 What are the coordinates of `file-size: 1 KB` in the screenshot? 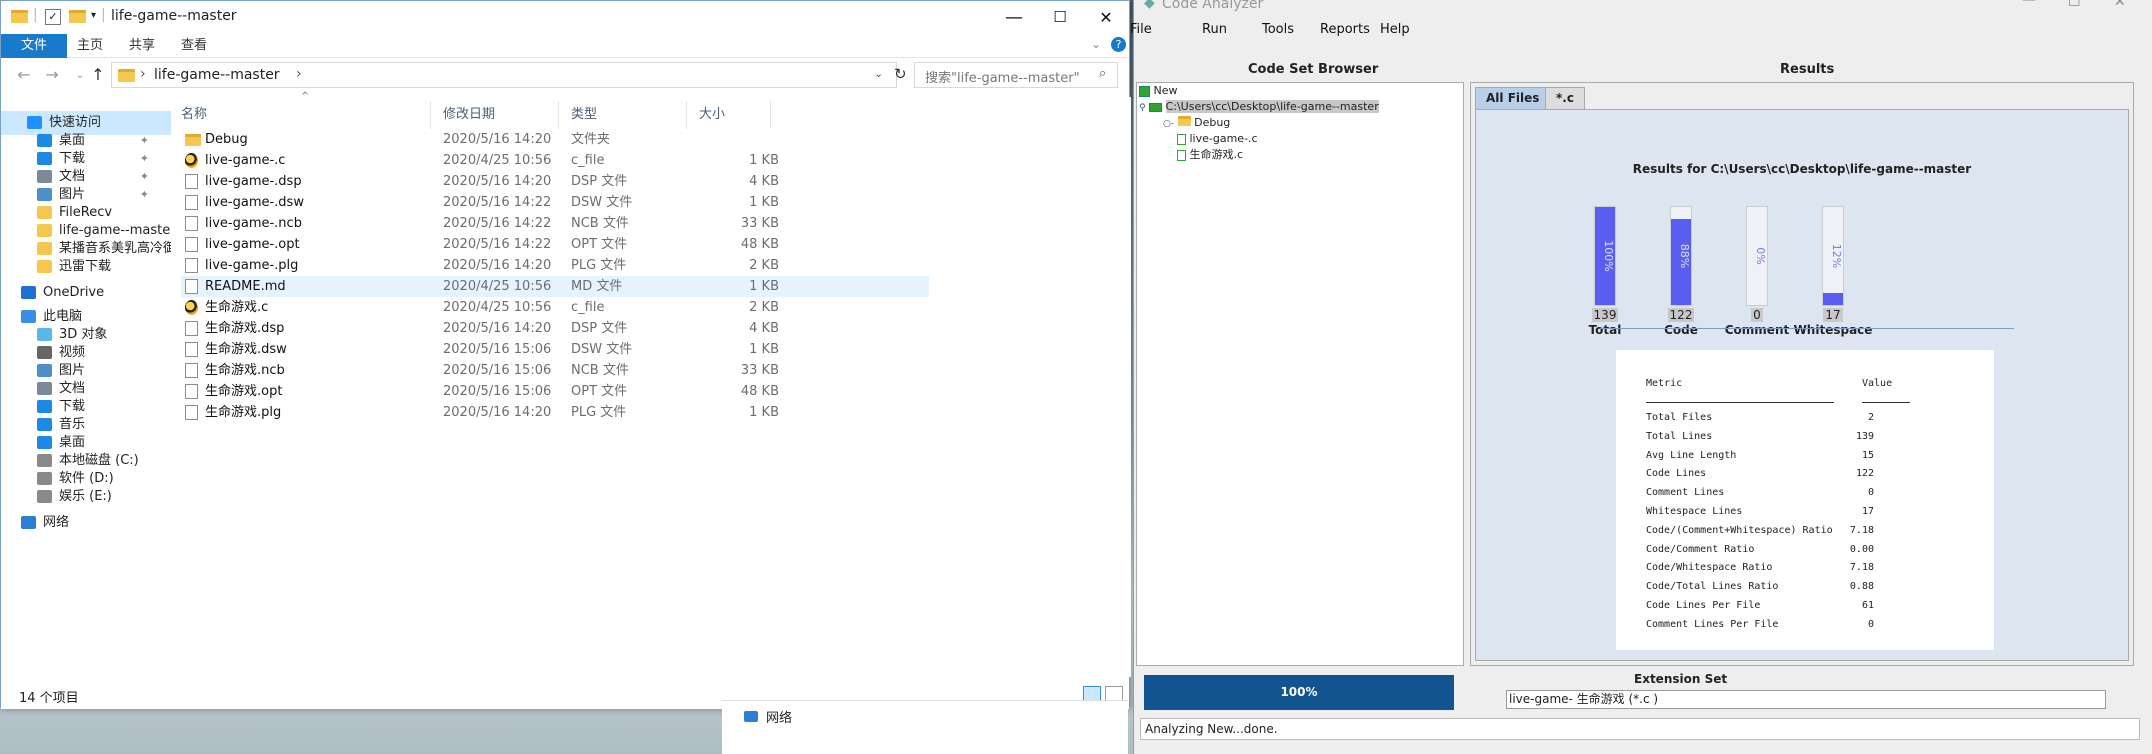 It's located at (764, 349).